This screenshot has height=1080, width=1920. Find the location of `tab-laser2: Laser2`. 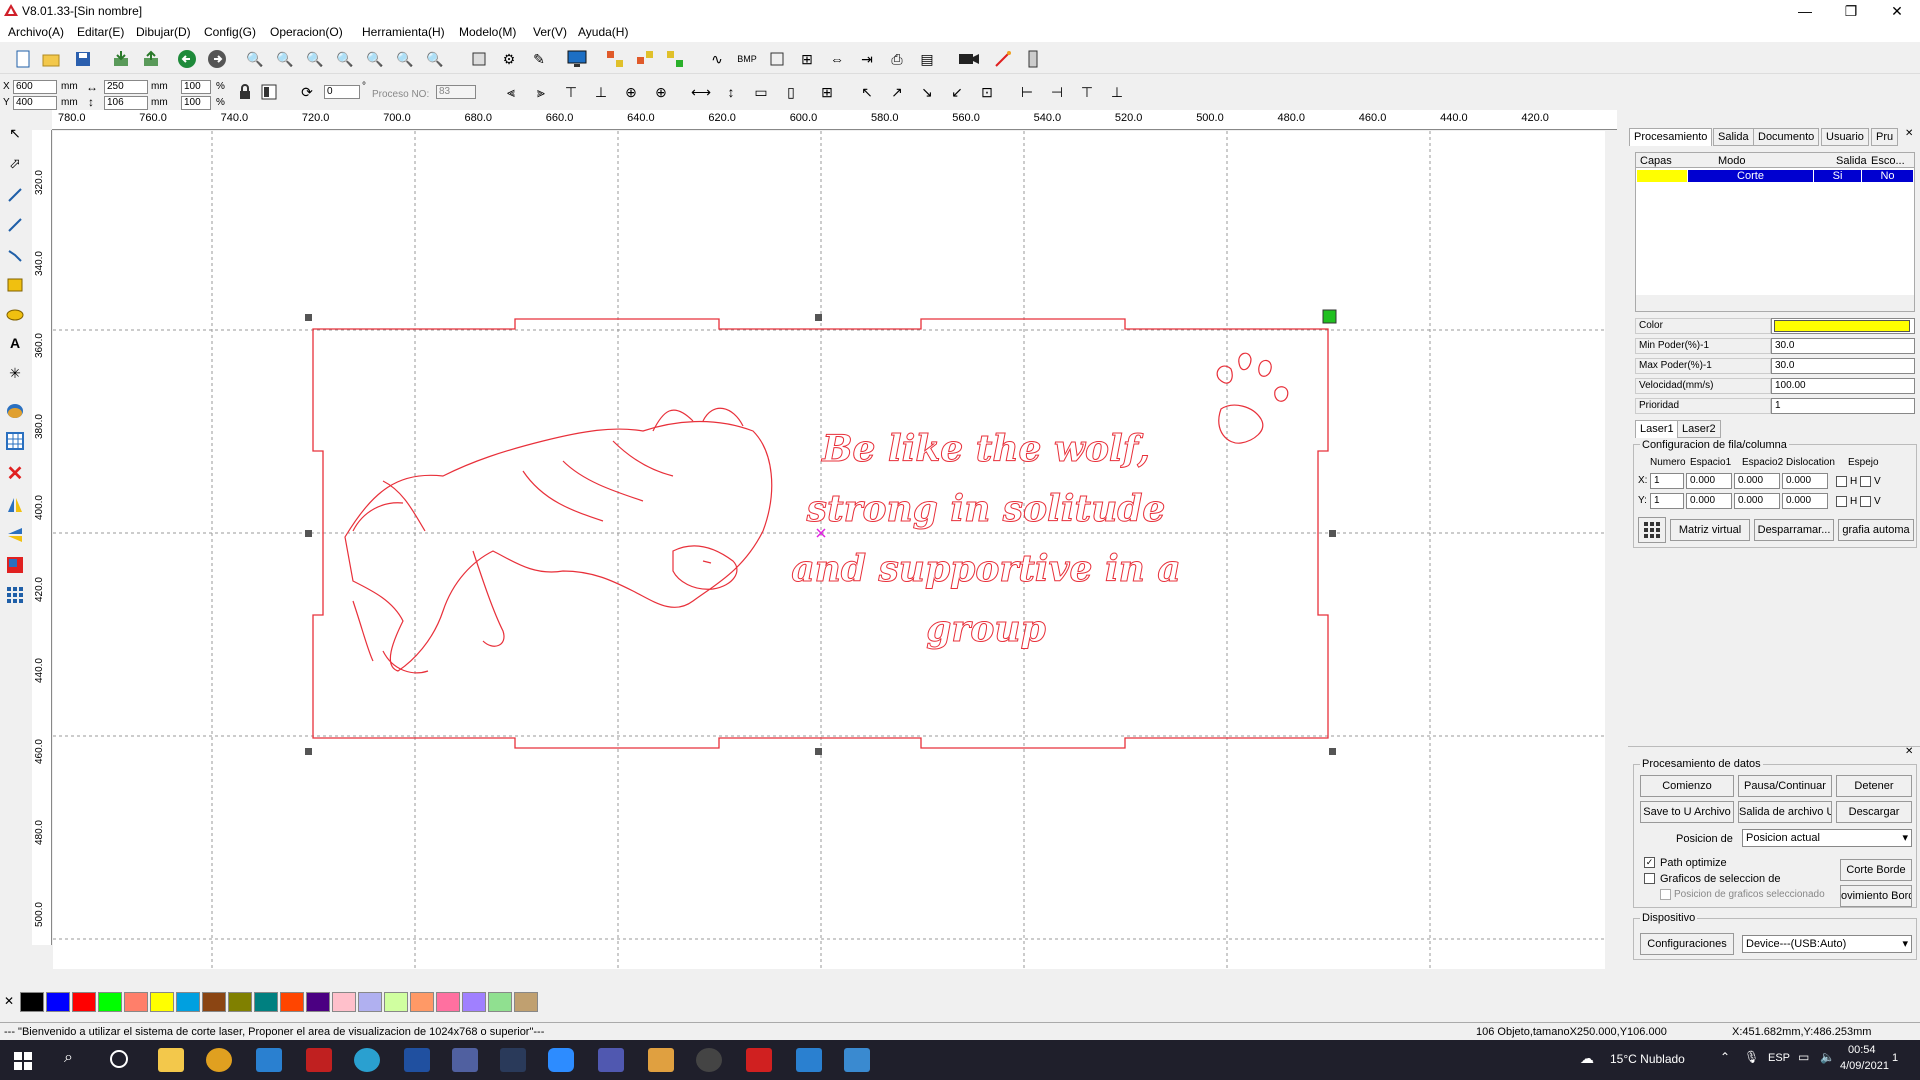

tab-laser2: Laser2 is located at coordinates (1699, 429).